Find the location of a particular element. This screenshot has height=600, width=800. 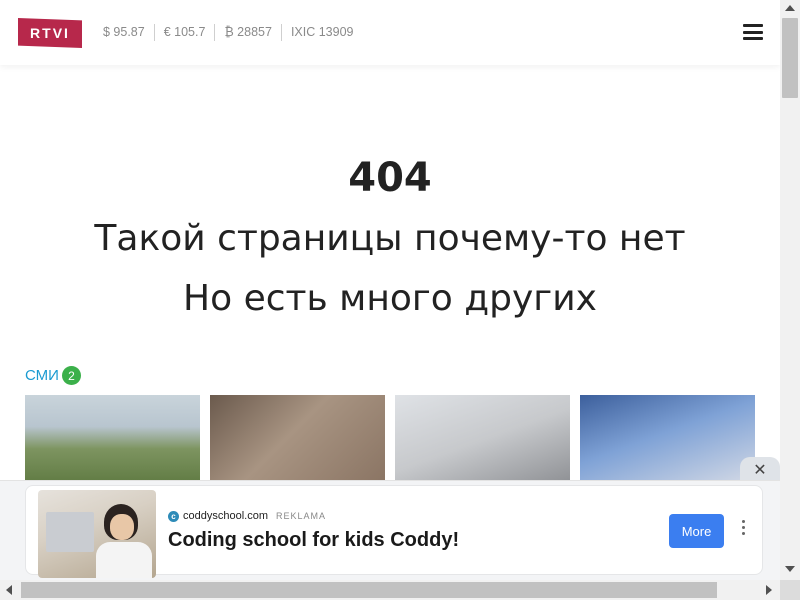

horizontal-scrollbar is located at coordinates (390, 590).